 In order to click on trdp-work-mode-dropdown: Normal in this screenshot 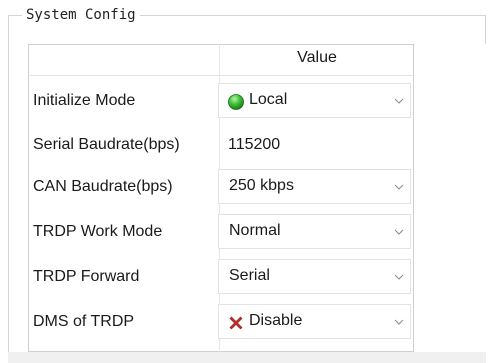, I will do `click(314, 231)`.